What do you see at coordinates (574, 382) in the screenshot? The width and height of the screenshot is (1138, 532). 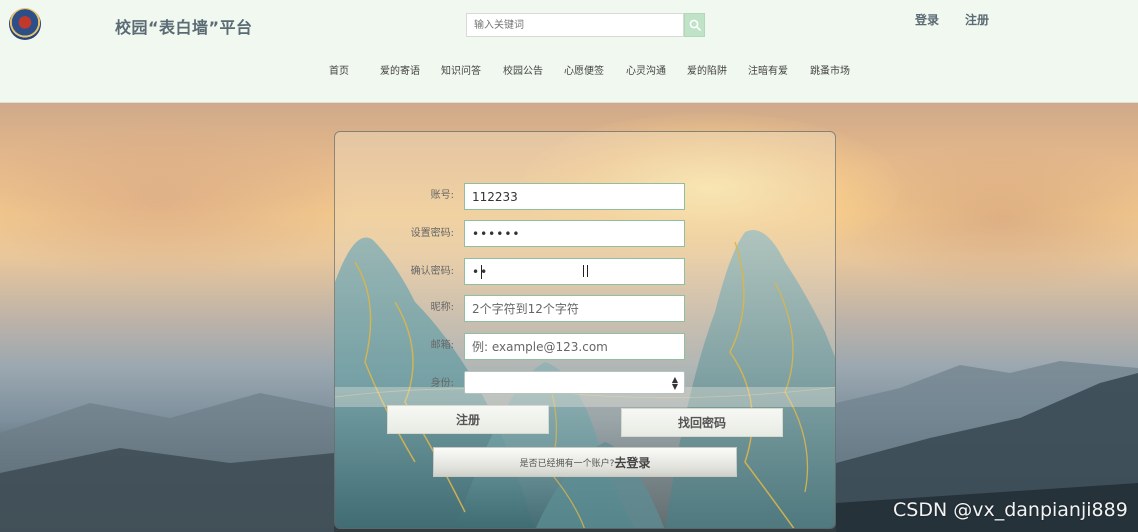 I see `identity-select: ▲ ▼` at bounding box center [574, 382].